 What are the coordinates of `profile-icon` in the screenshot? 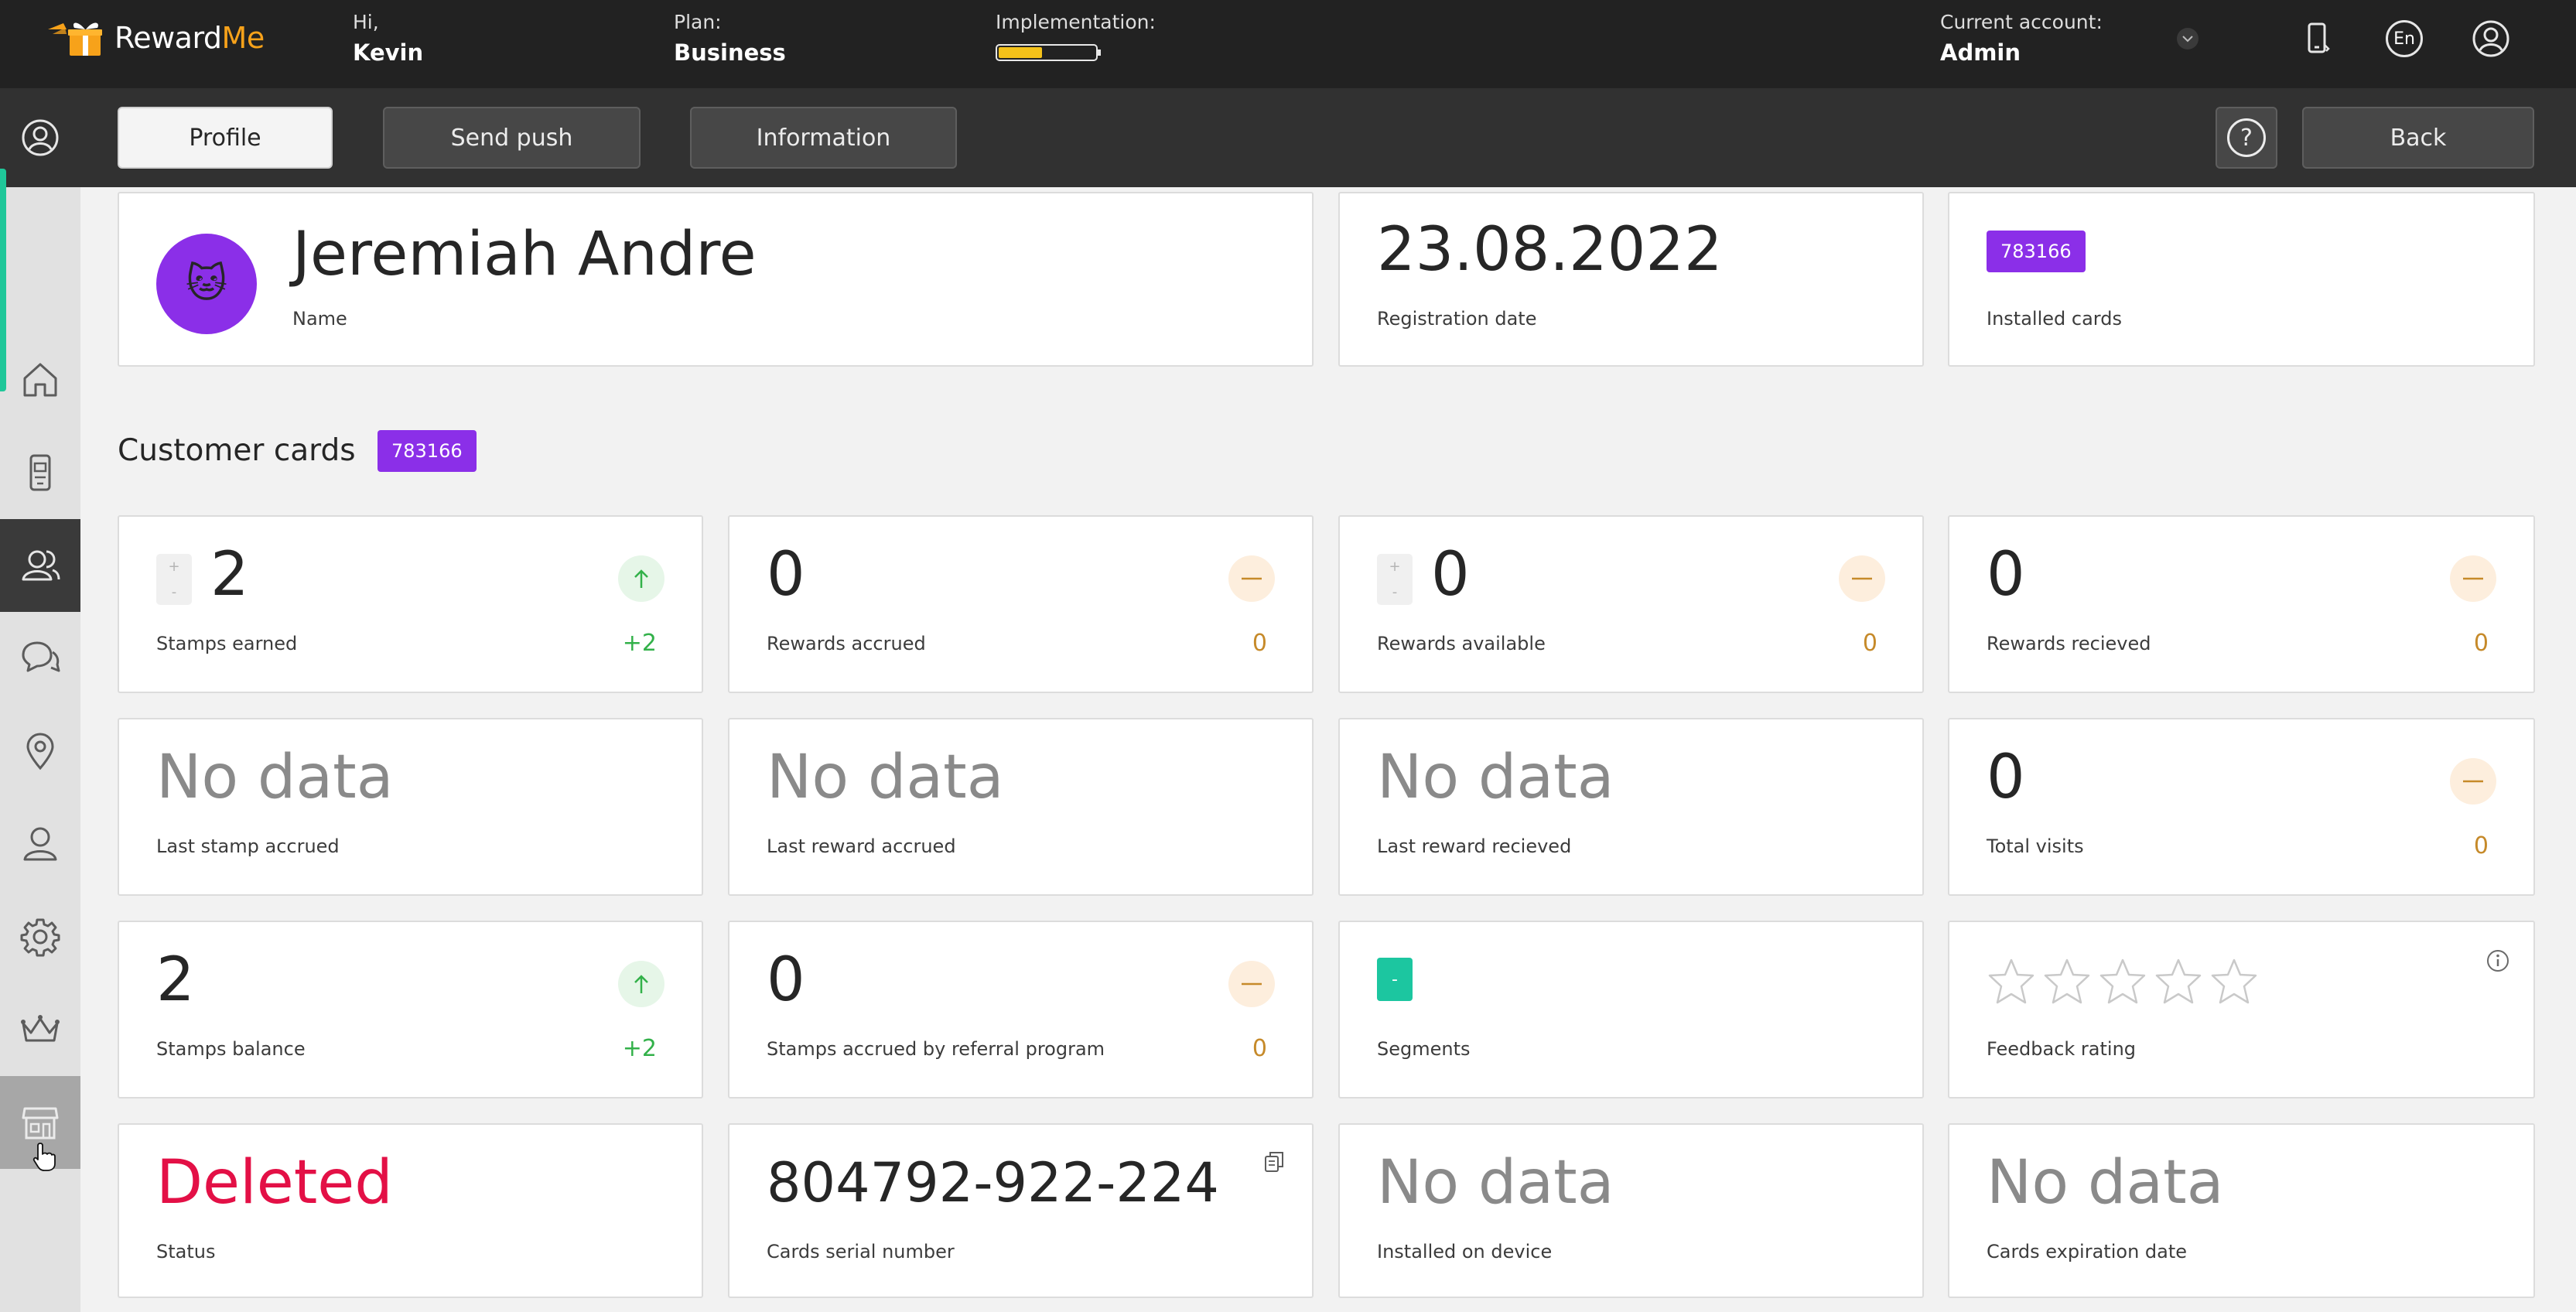 It's located at (40, 137).